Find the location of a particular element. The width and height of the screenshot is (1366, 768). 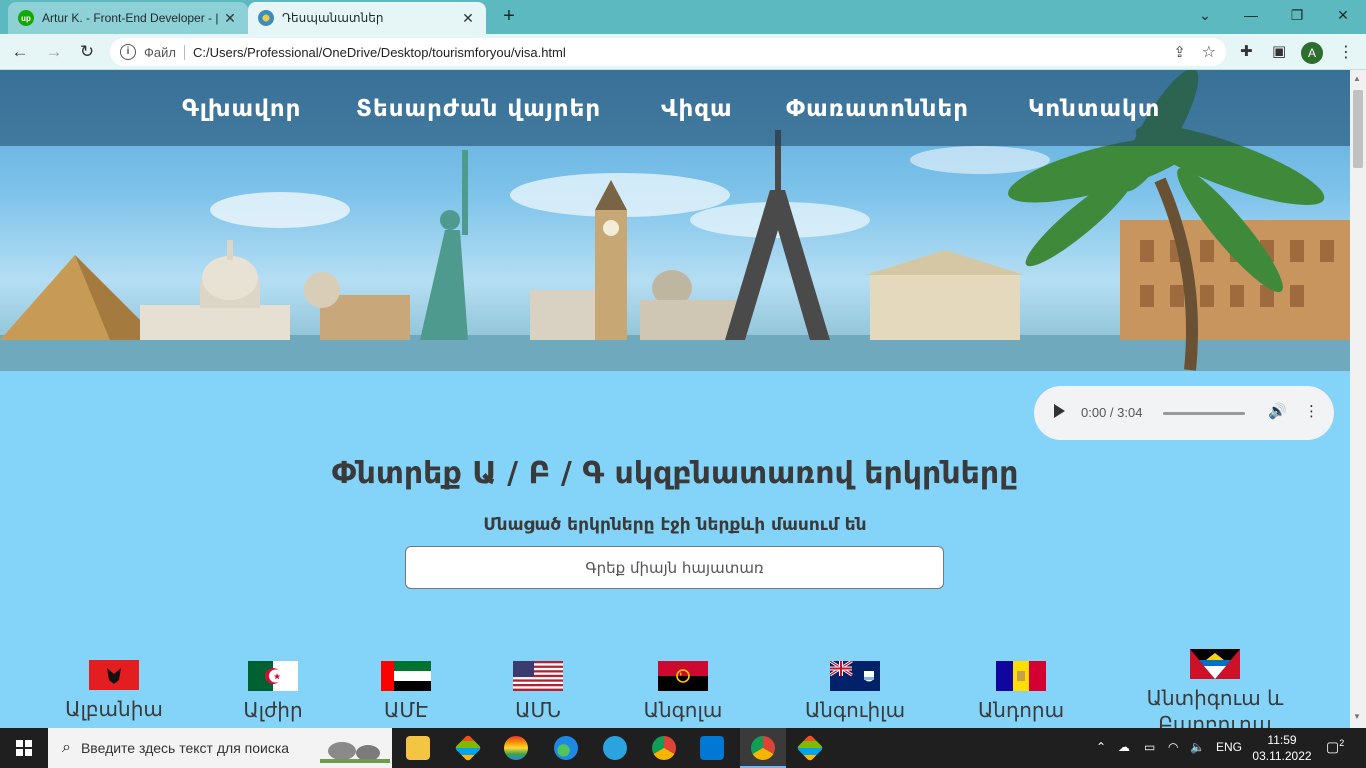

chrome-profile-icon is located at coordinates (763, 748).